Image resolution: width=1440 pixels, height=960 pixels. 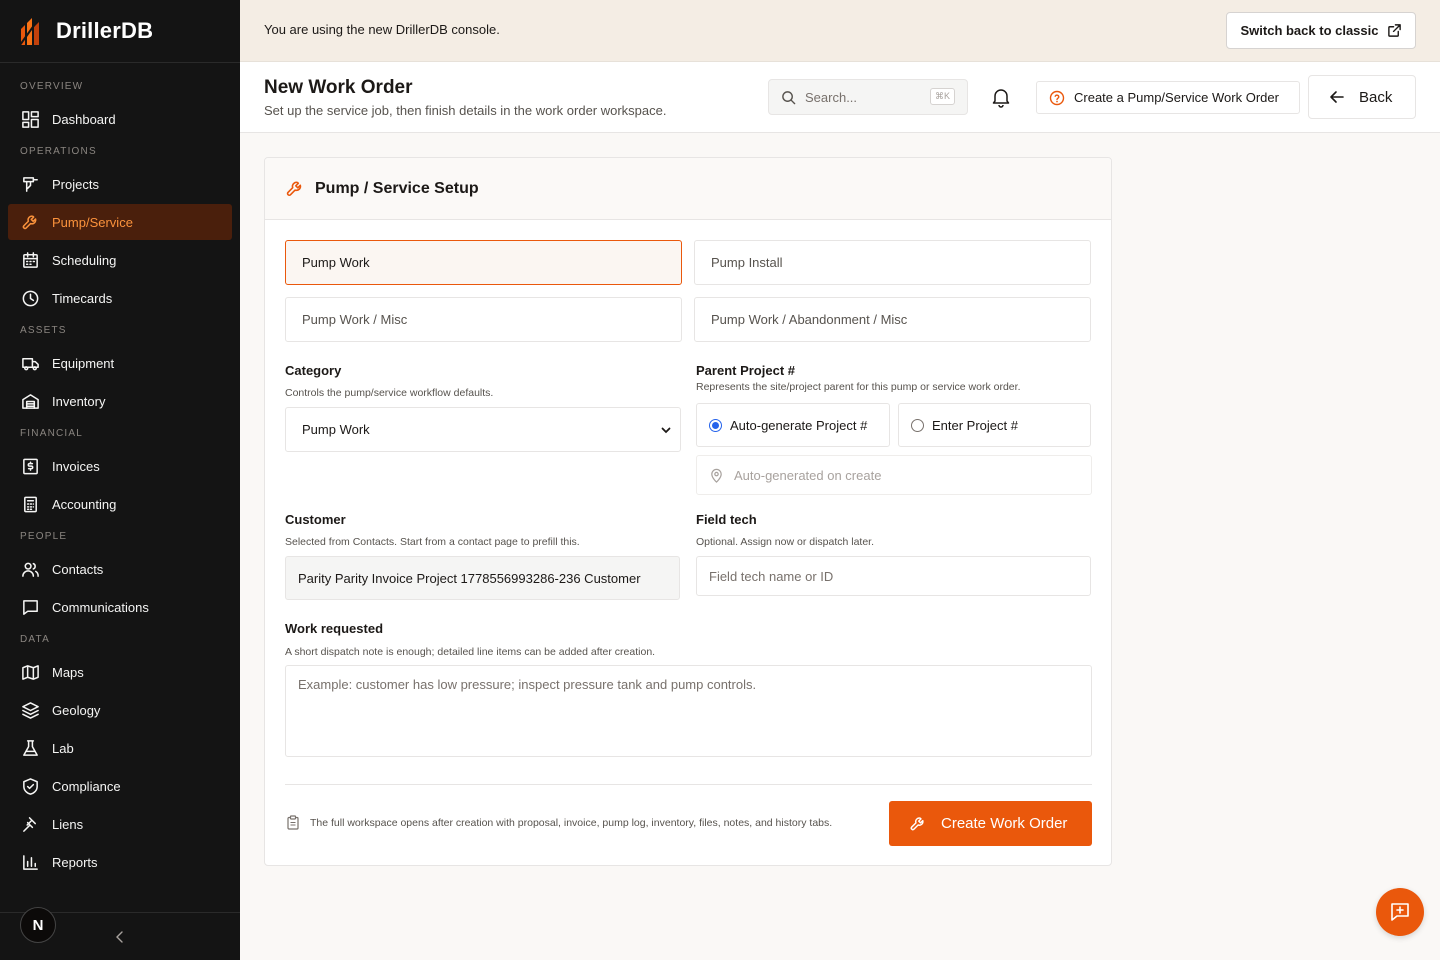 I want to click on sidebar-item-pump-service: Pump/Service, so click(x=120, y=222).